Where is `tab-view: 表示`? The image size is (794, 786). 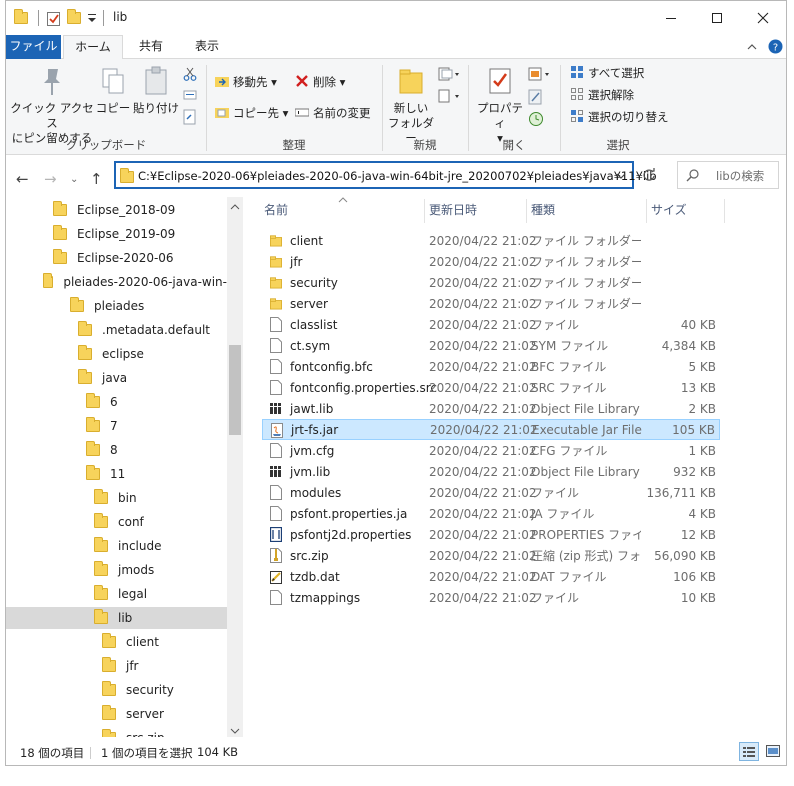
tab-view: 表示 is located at coordinates (207, 47).